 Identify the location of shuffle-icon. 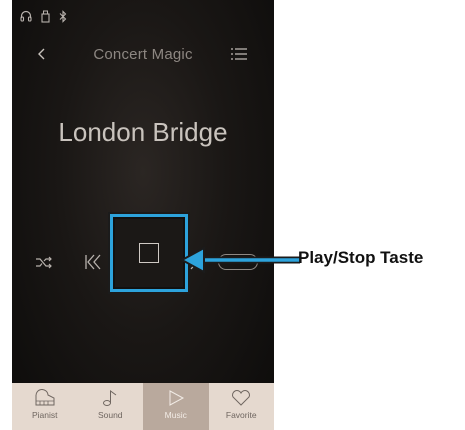
(44, 262).